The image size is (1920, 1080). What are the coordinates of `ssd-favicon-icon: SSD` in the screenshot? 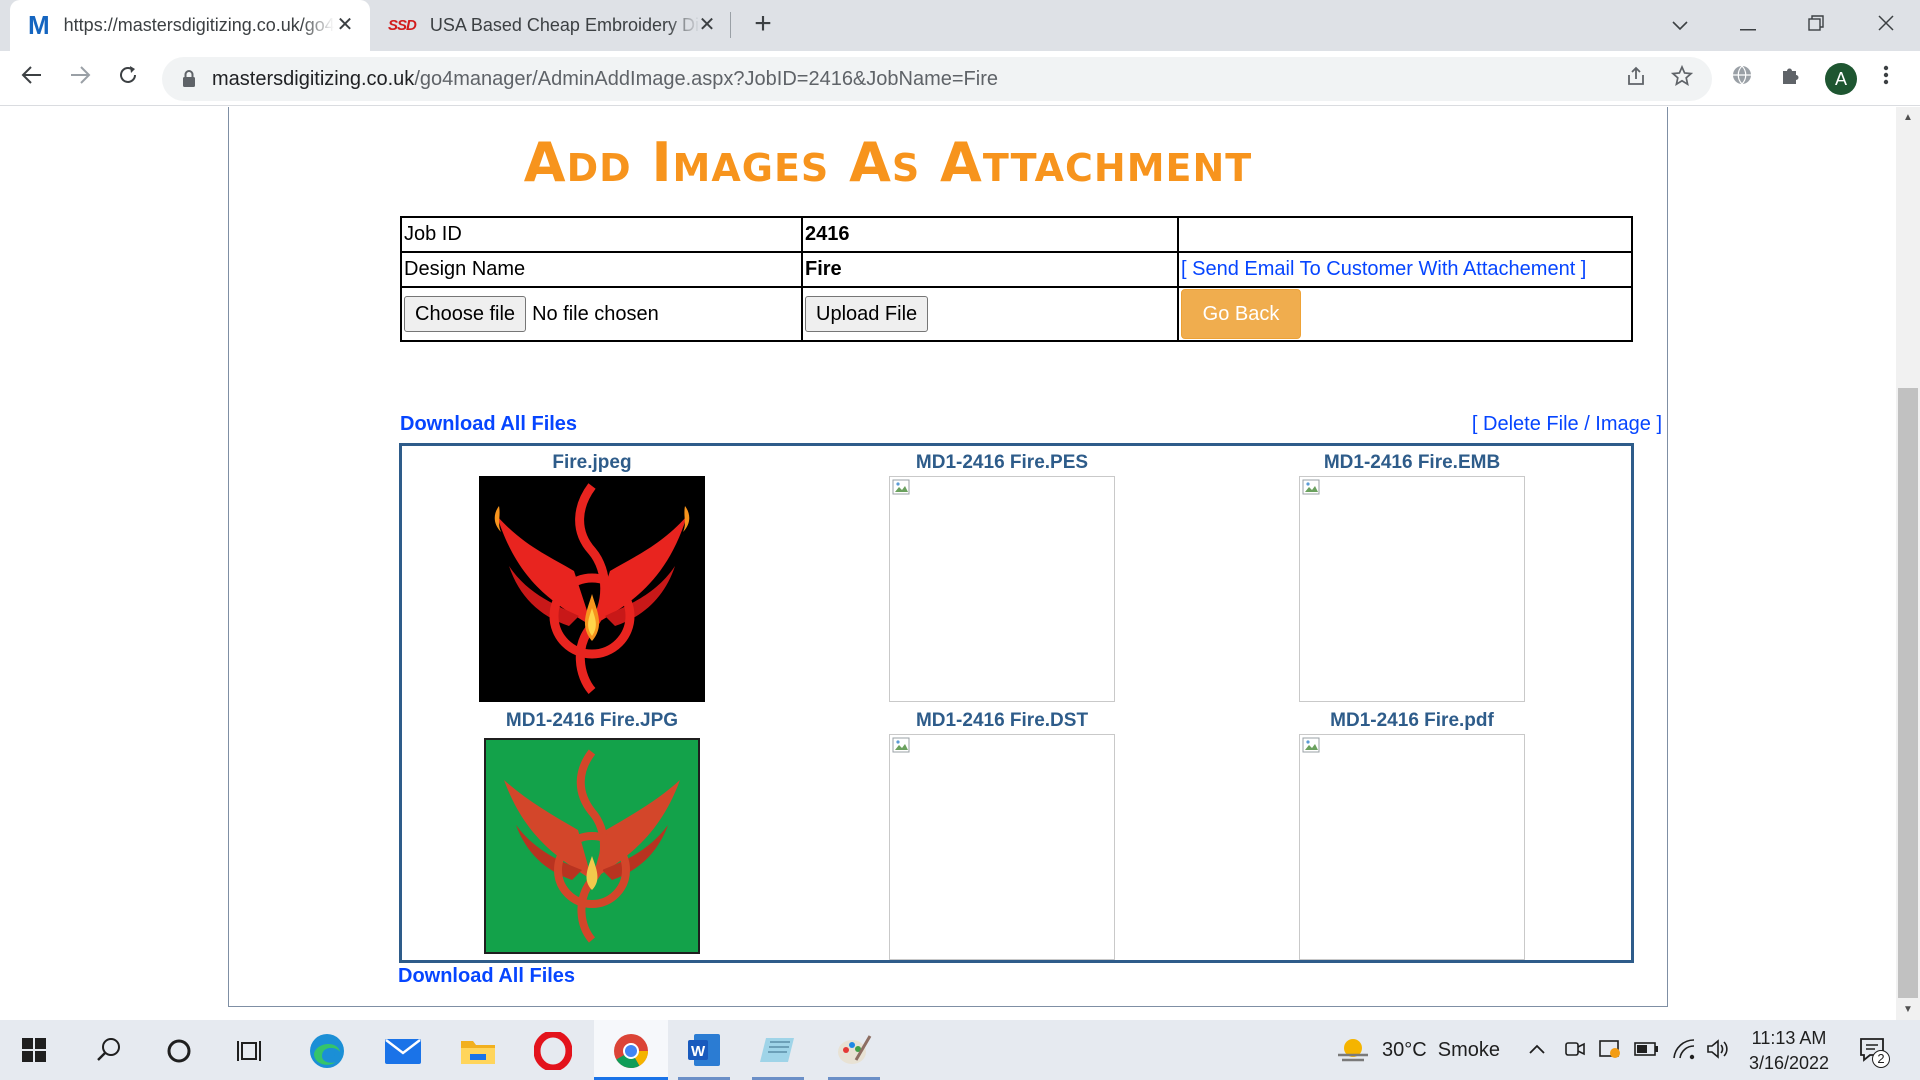 It's located at (402, 25).